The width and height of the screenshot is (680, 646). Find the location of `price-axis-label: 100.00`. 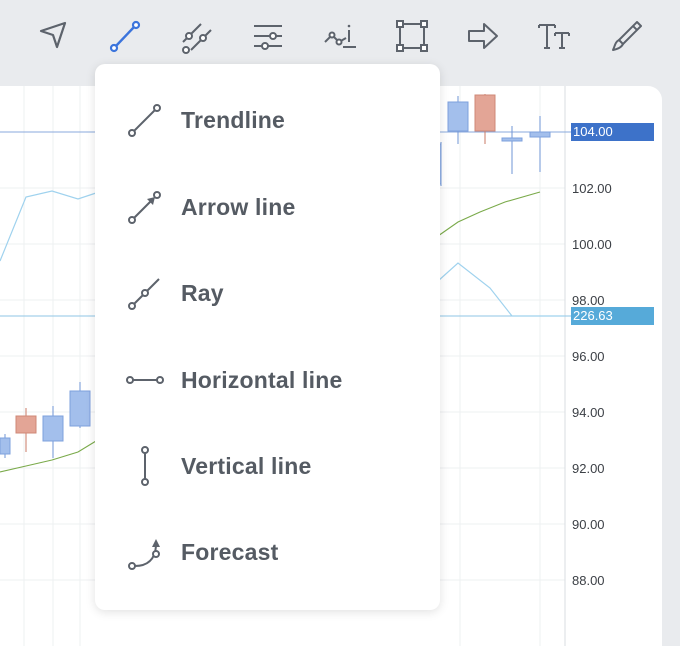

price-axis-label: 100.00 is located at coordinates (592, 244).